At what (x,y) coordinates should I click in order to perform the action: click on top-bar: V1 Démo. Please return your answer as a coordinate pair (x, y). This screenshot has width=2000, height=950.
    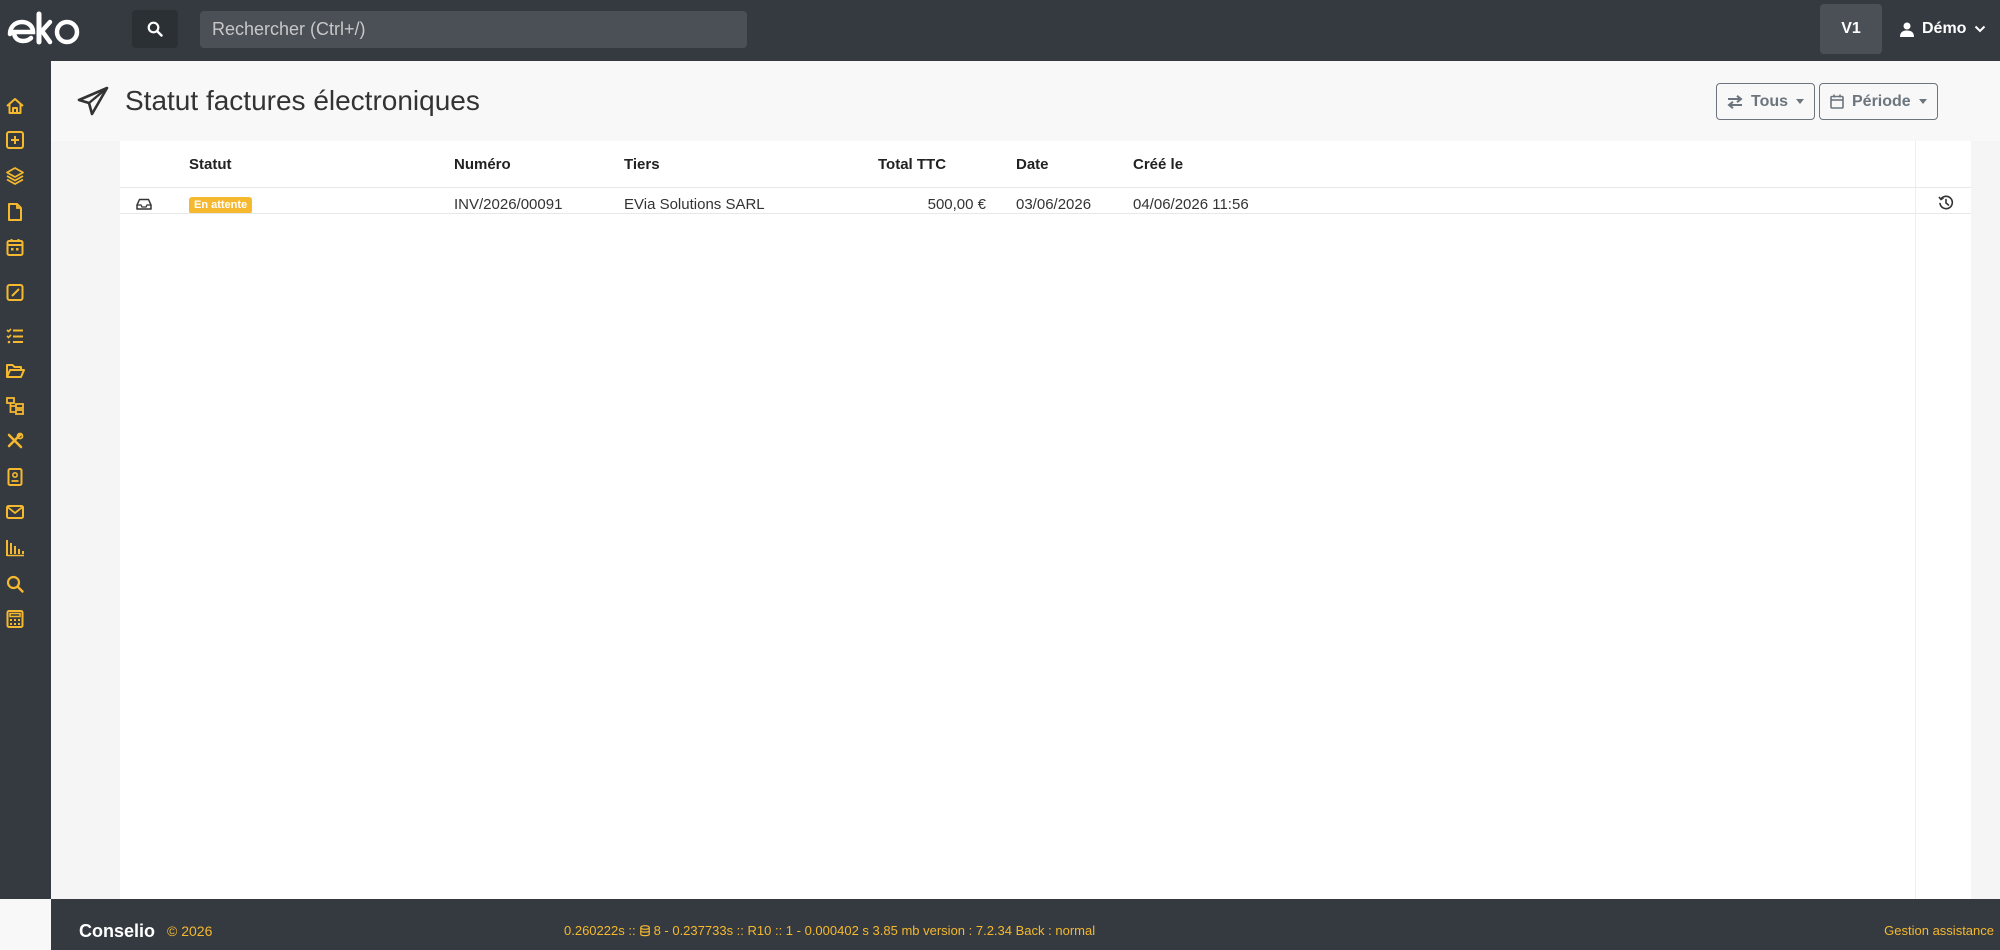
    Looking at the image, I should click on (1000, 30).